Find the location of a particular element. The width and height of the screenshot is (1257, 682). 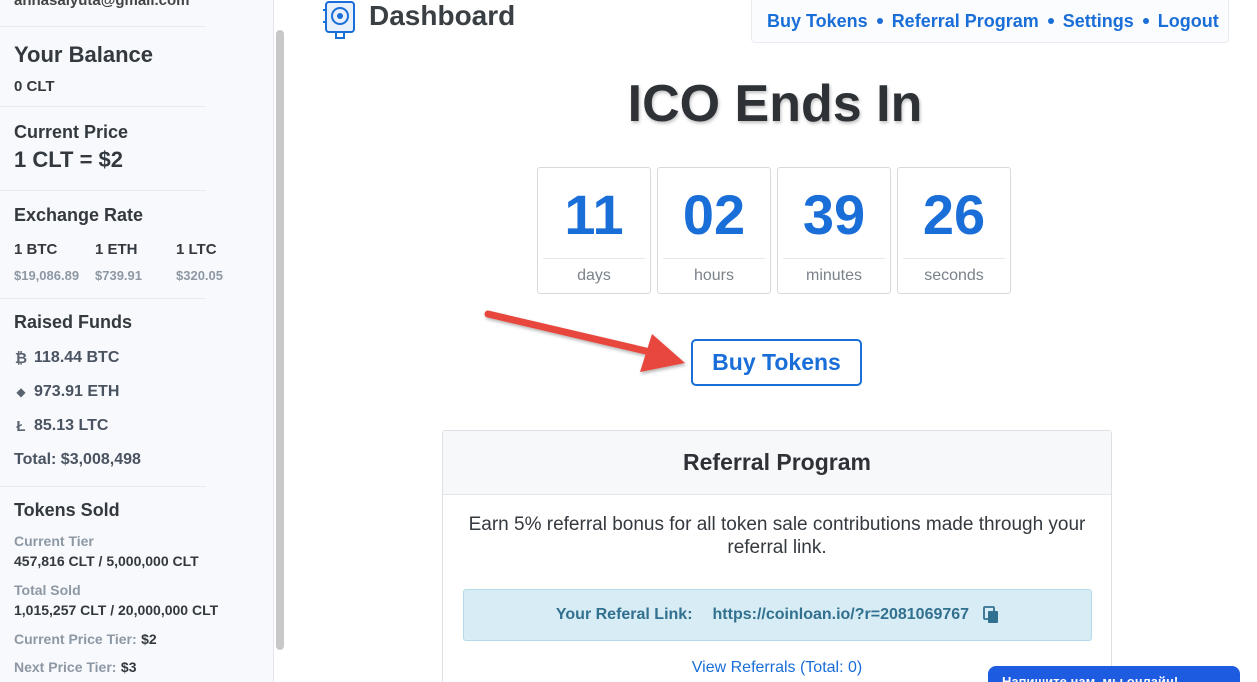

annotation-arrow-icon is located at coordinates (584, 341).